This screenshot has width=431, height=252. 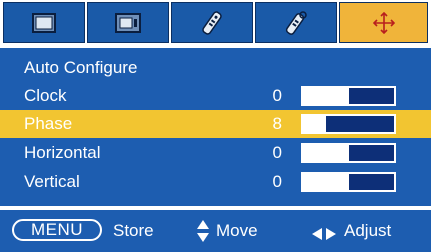 I want to click on position-move-icon, so click(x=383, y=22).